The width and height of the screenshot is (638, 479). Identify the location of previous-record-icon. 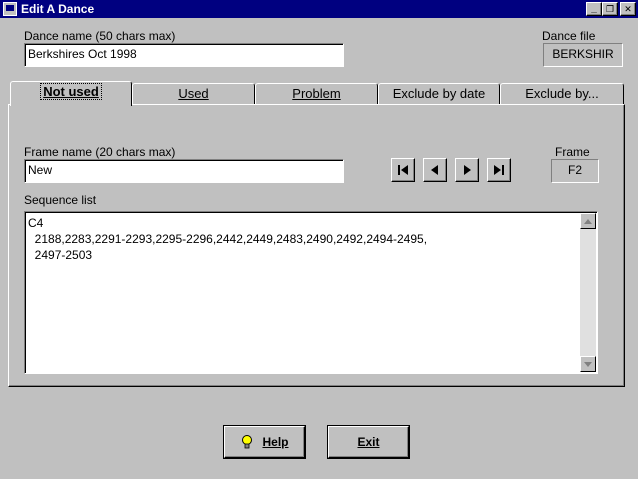
(434, 170).